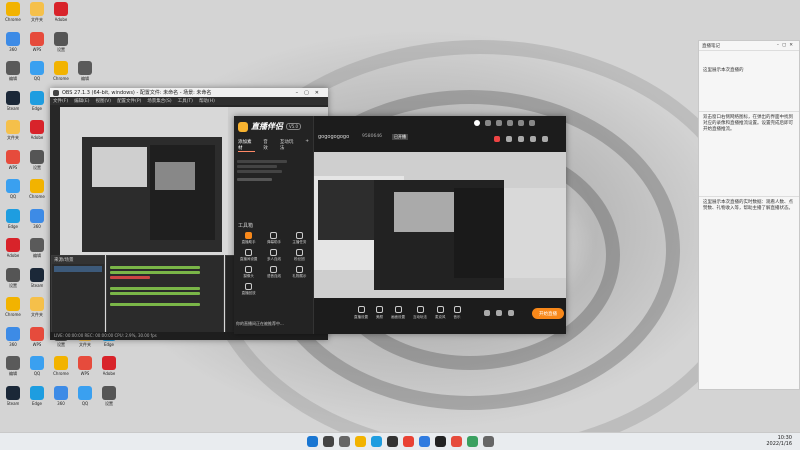 The image size is (800, 450). Describe the element at coordinates (360, 441) in the screenshot. I see `file-explorer-icon` at that location.